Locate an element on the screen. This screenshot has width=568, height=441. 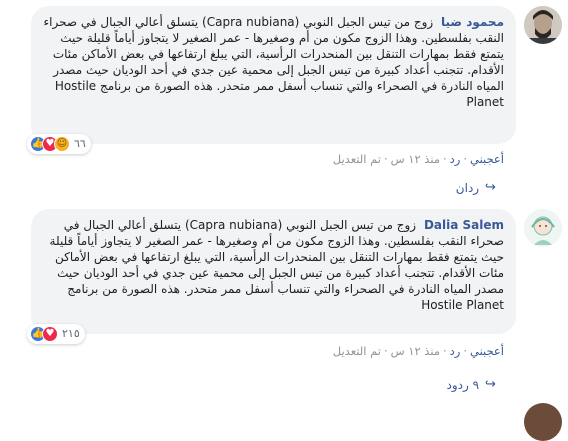
reaction-count: ٢١٥ is located at coordinates (71, 333).